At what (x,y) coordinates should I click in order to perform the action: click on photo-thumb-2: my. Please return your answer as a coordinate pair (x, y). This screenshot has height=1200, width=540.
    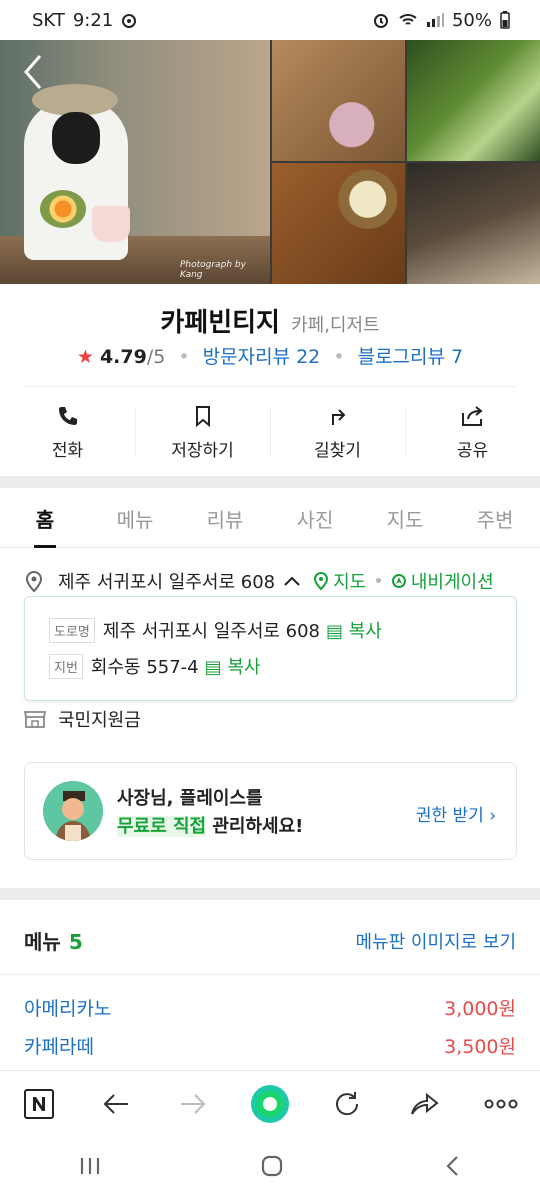
    Looking at the image, I should click on (473, 100).